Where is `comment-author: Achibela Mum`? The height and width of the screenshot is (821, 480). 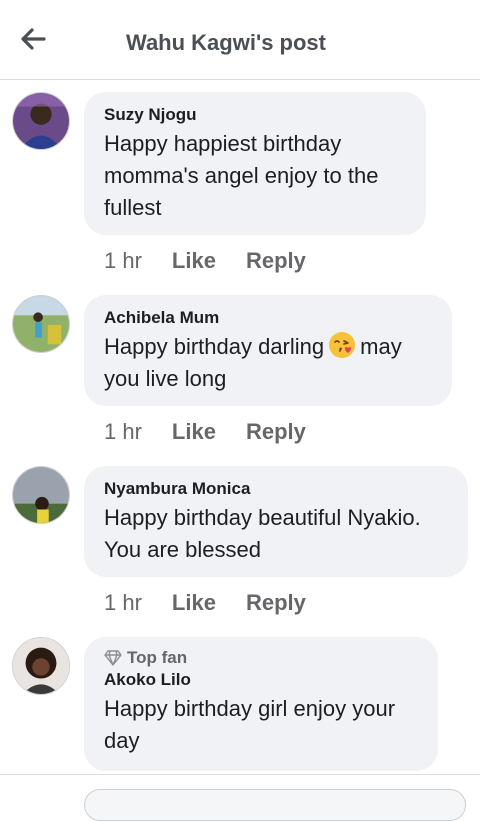 comment-author: Achibela Mum is located at coordinates (268, 318).